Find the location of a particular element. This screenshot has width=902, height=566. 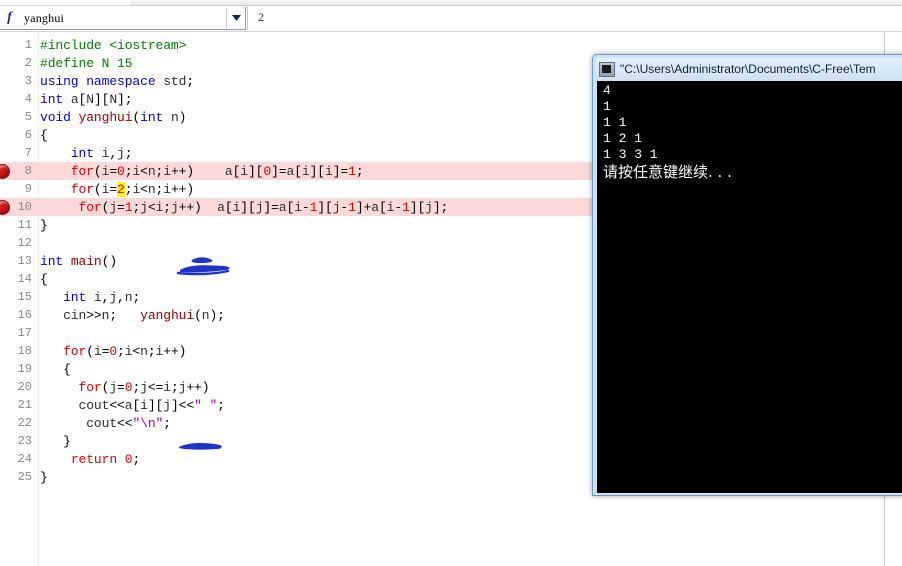

line-number: 23 is located at coordinates (24, 441).